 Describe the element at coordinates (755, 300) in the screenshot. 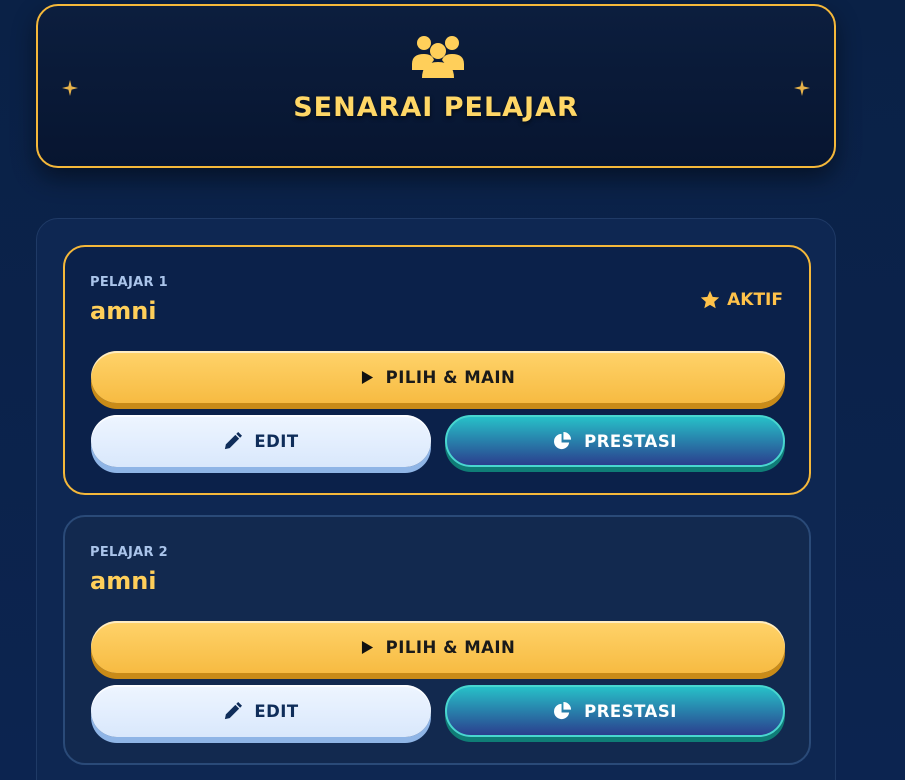

I see `status-label: AKTIF` at that location.